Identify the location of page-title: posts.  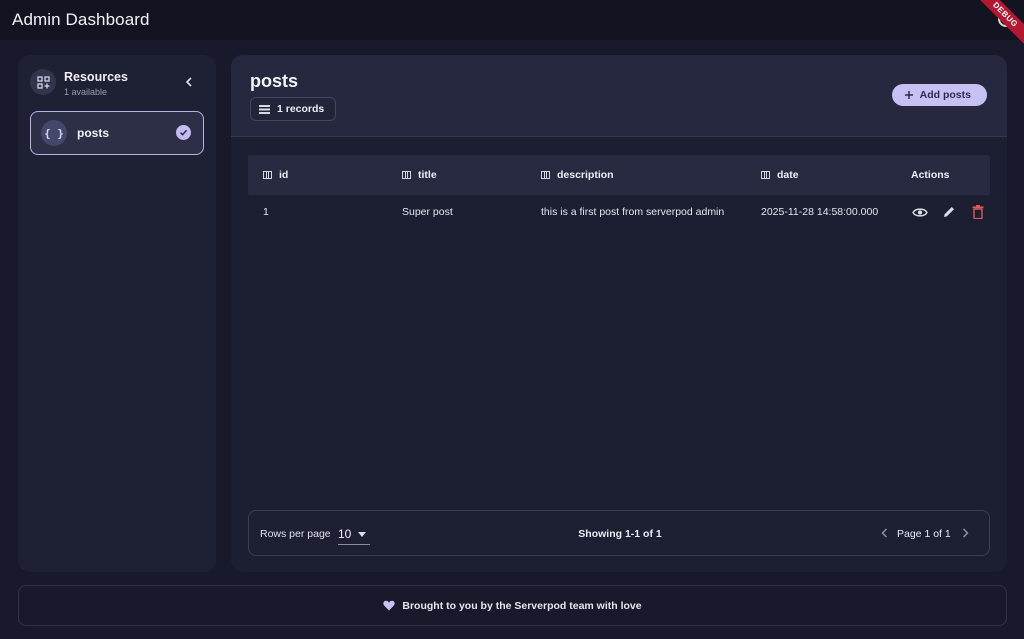
(274, 81).